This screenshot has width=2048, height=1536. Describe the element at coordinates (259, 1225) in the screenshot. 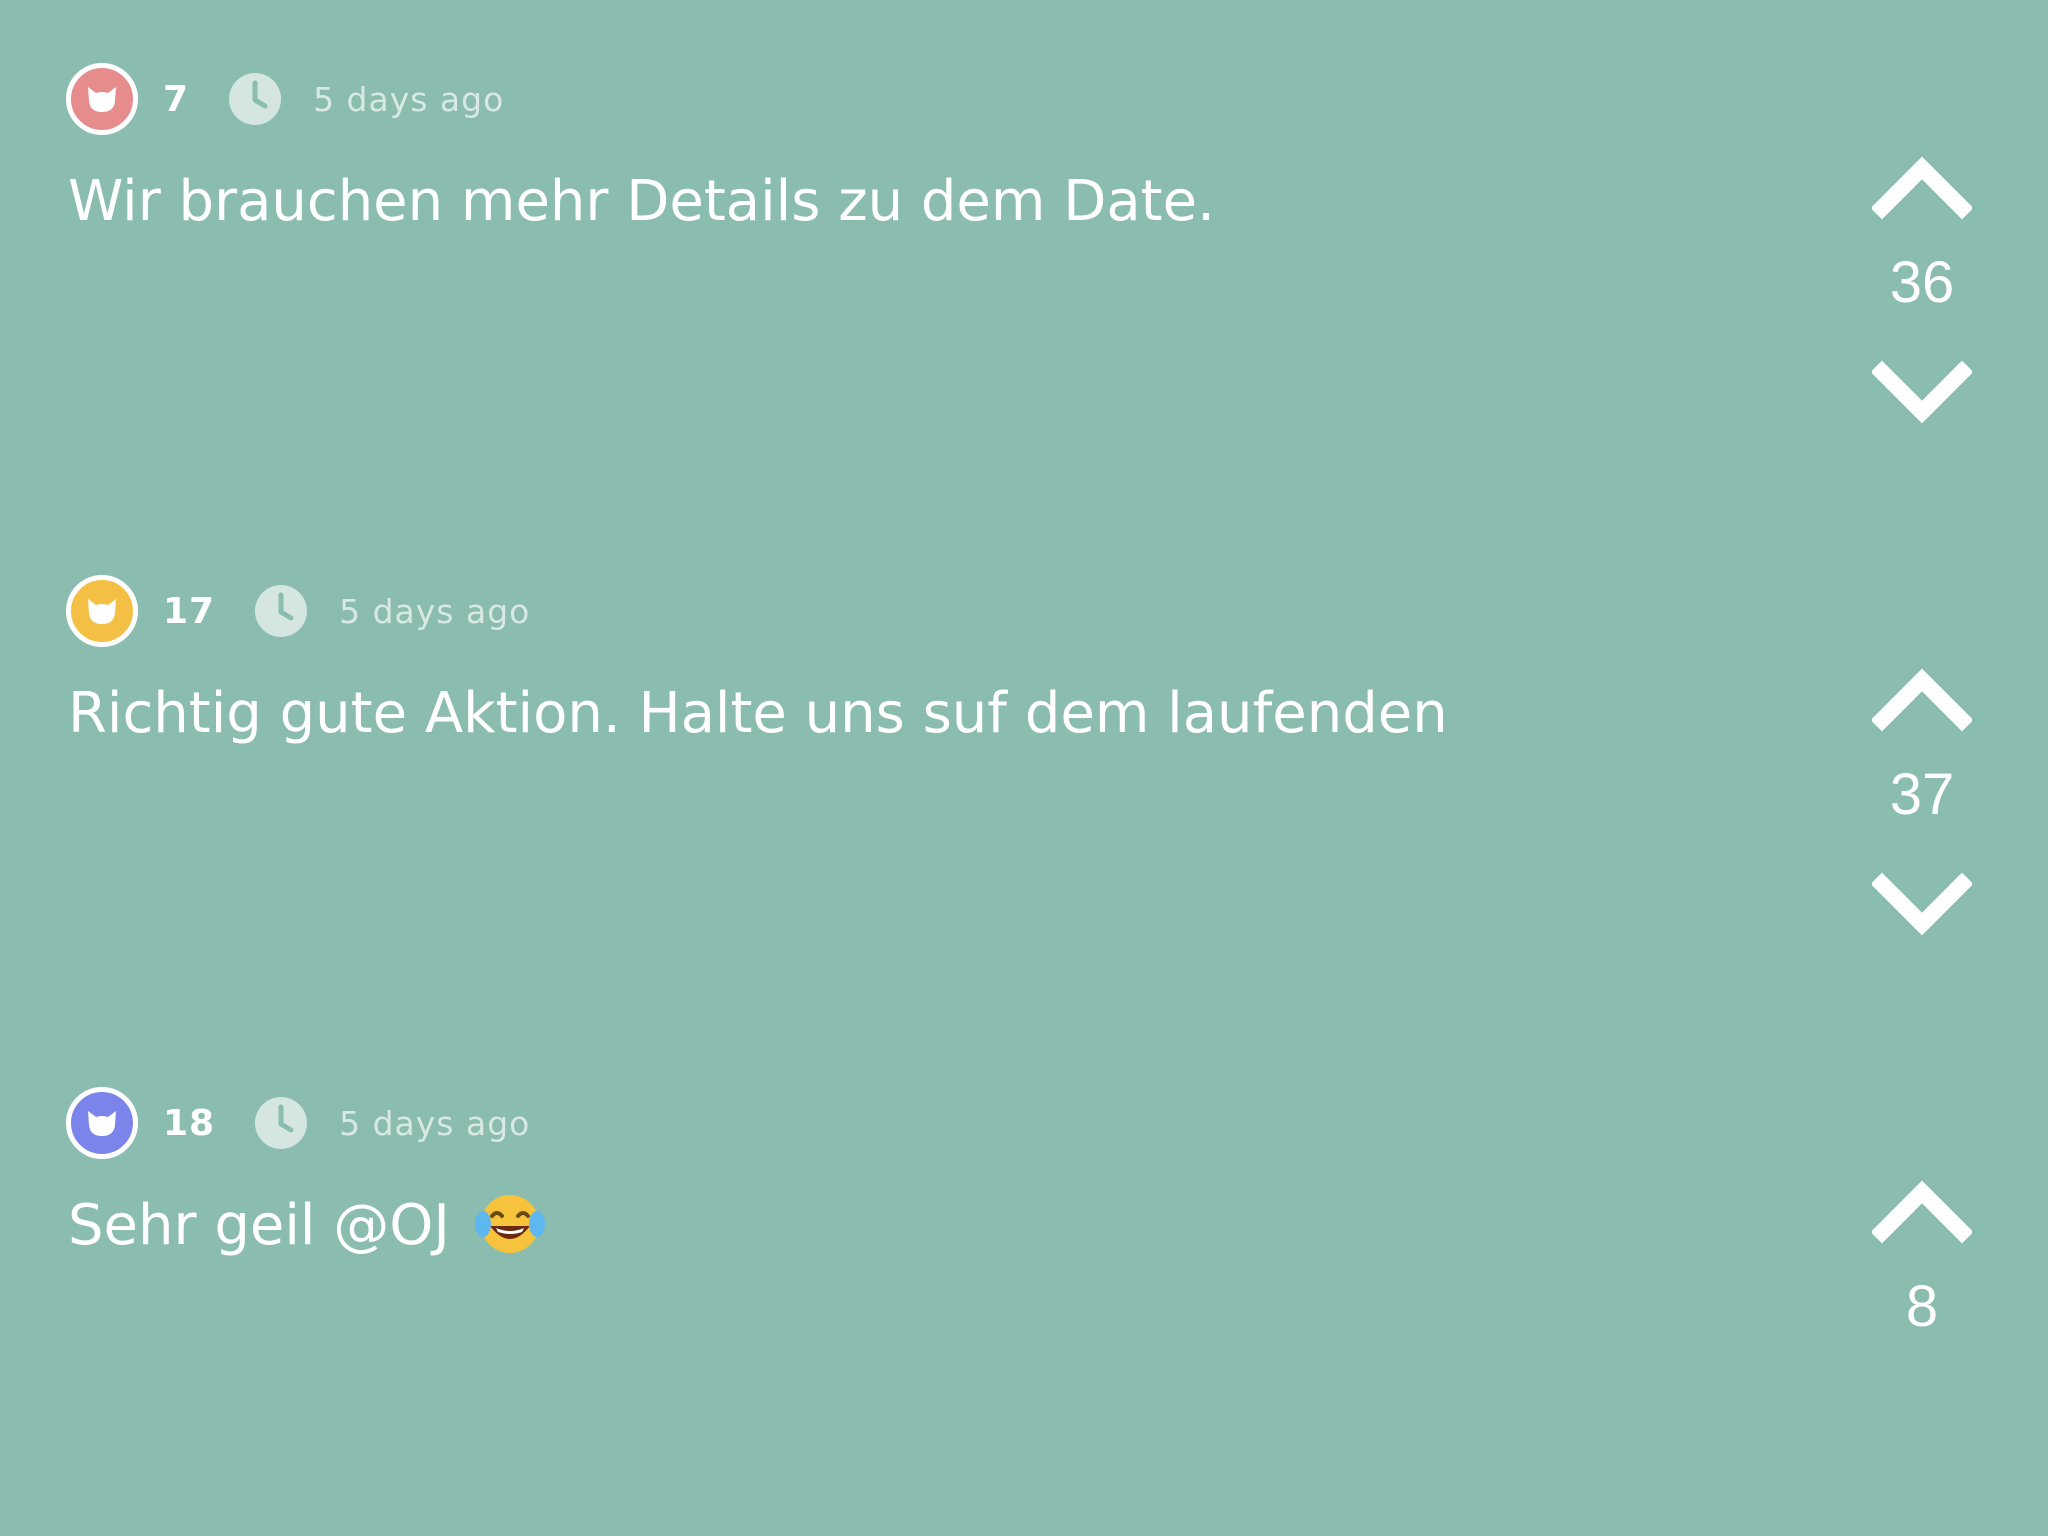

I see `comment-text: Sehr geil @OJ` at that location.